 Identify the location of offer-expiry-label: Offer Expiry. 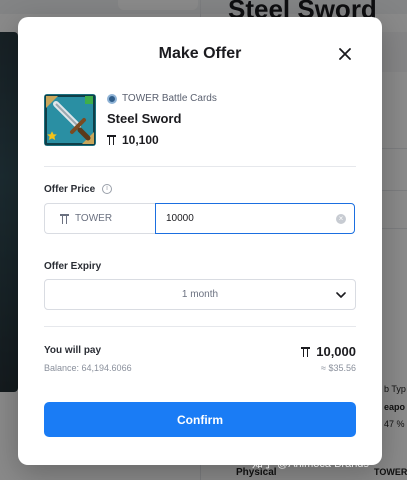
(73, 266).